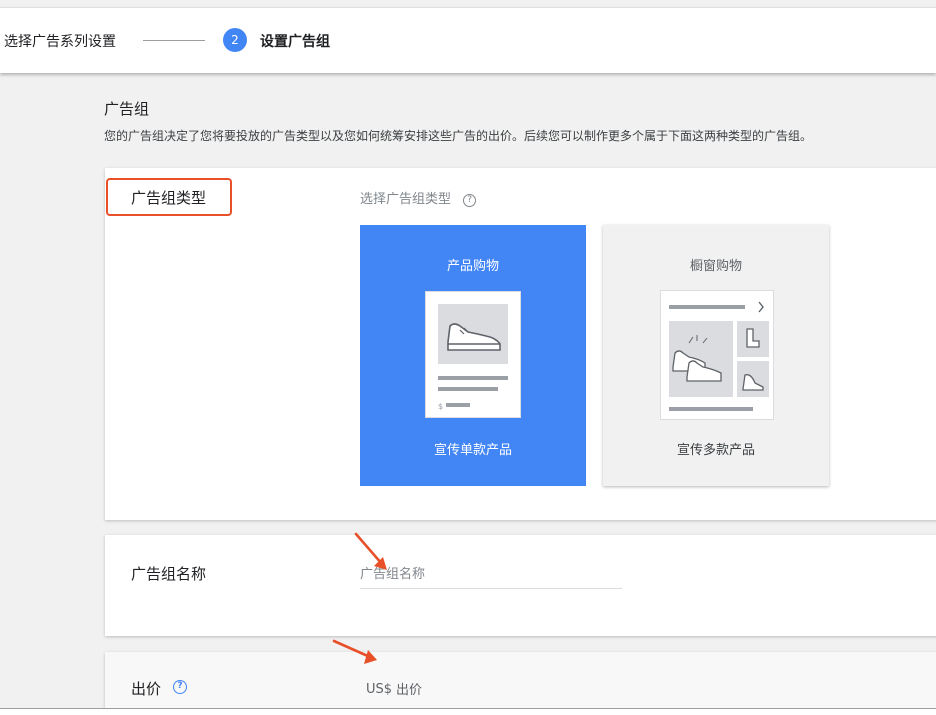 The height and width of the screenshot is (715, 936). I want to click on bid-label: 出价, so click(146, 689).